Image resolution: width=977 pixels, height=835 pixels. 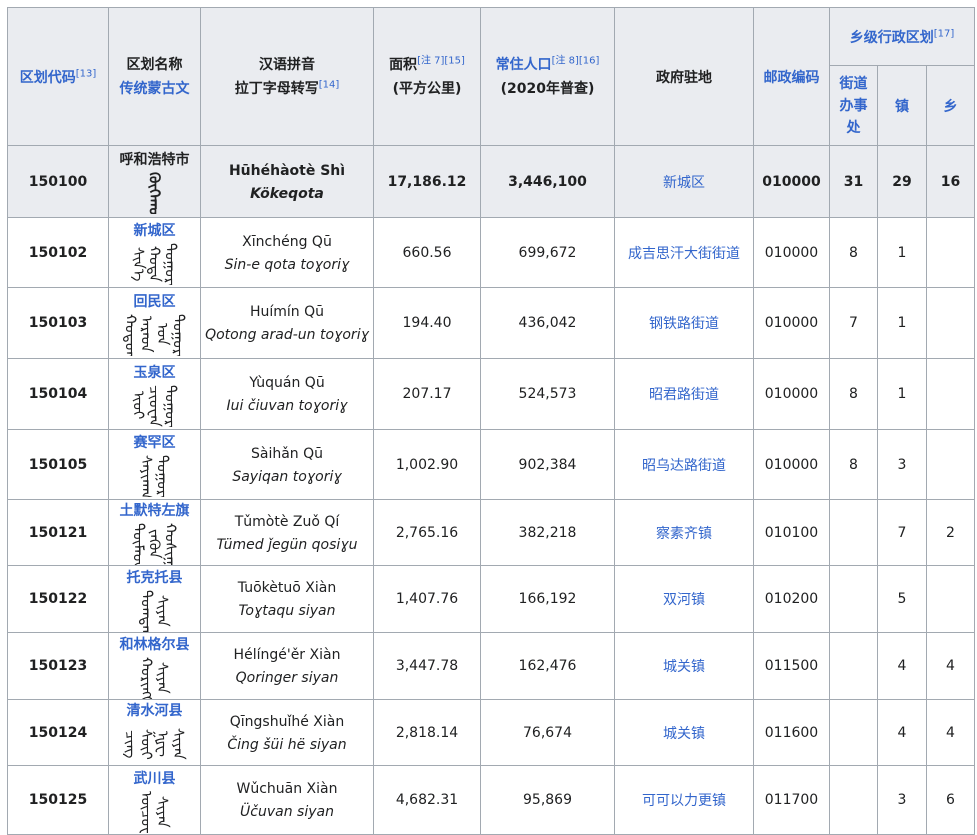 I want to click on zhen-count: 7, so click(x=902, y=532).